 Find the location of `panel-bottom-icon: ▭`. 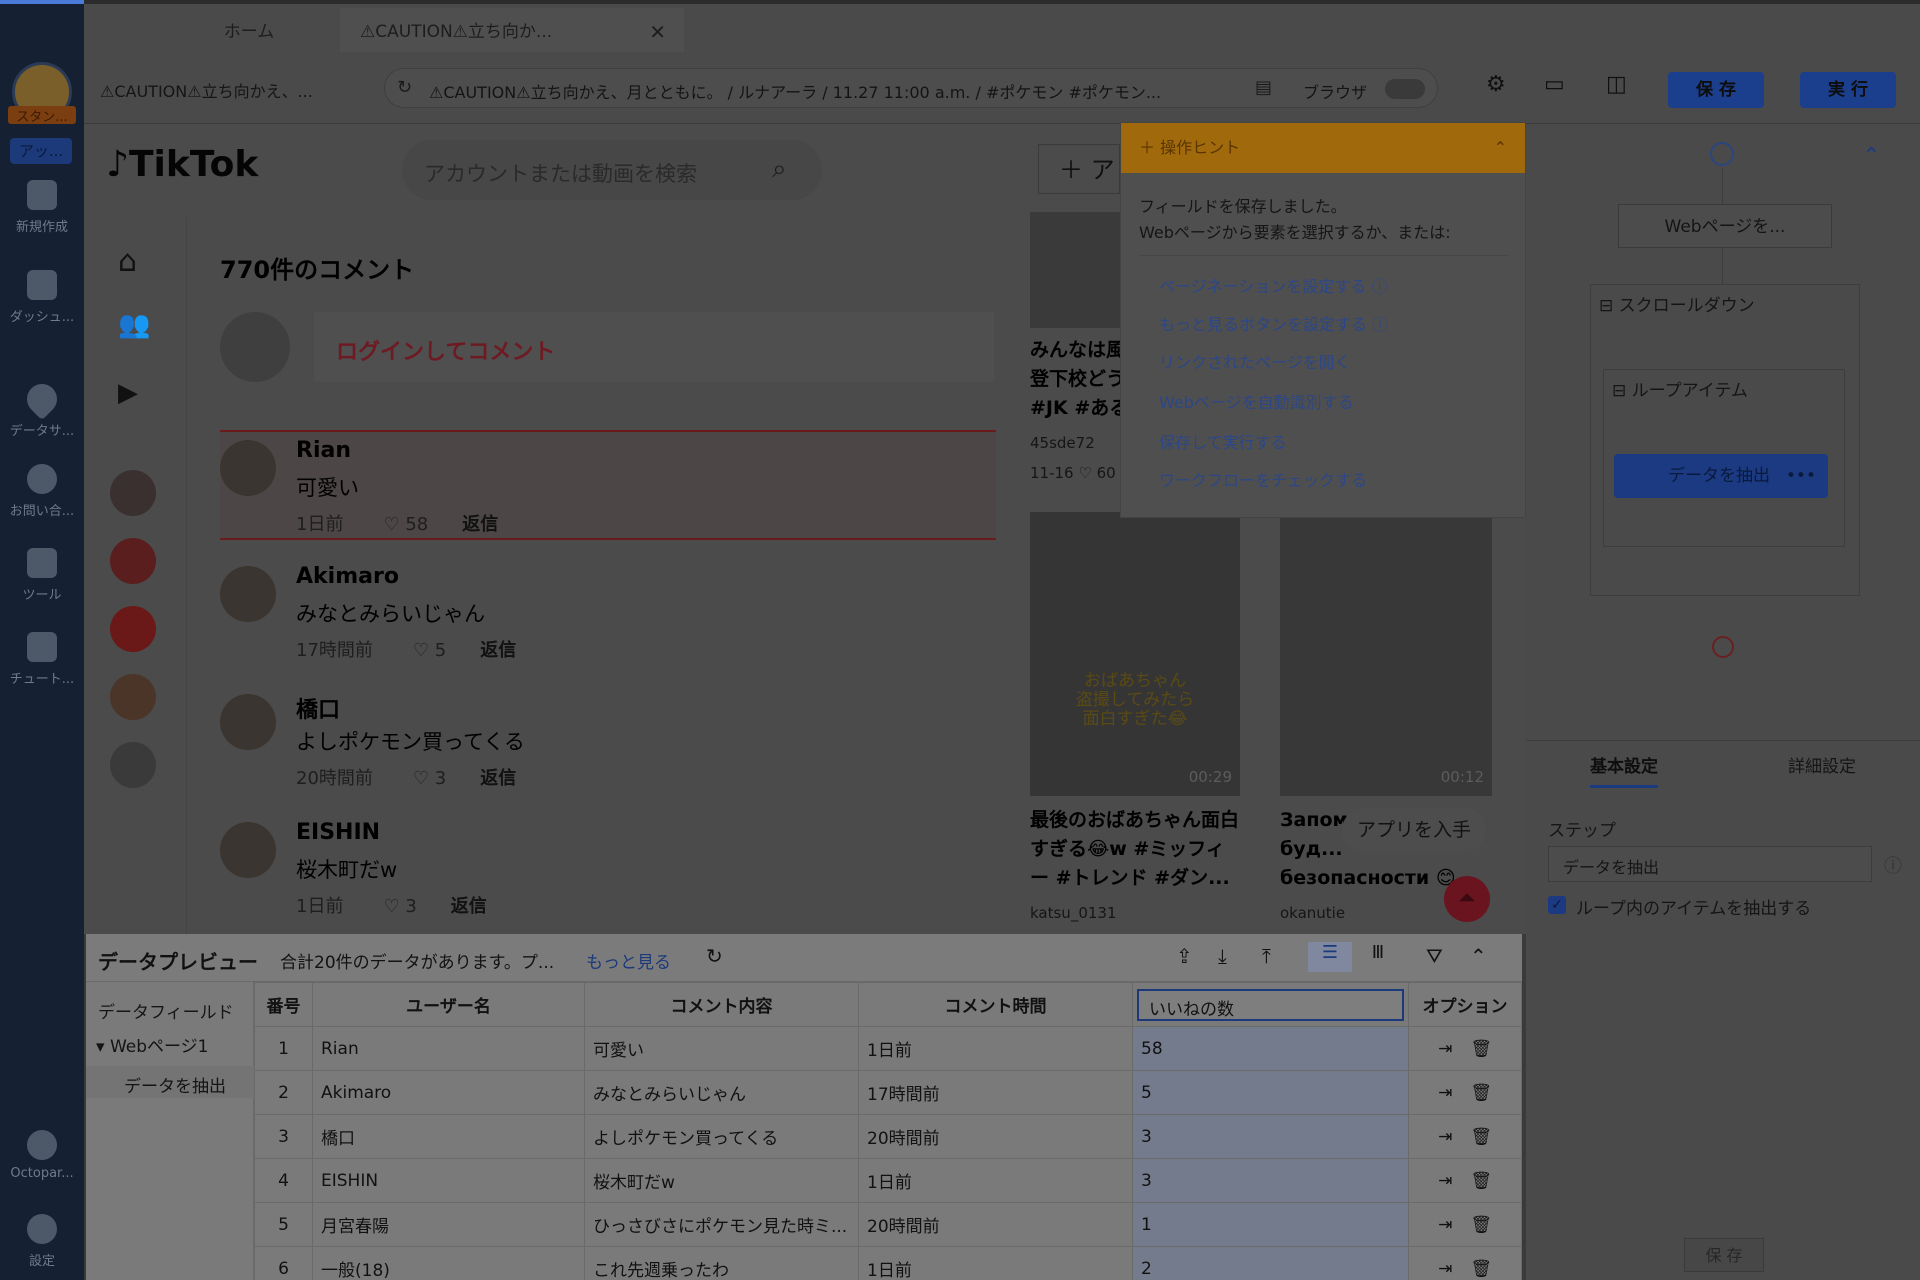

panel-bottom-icon: ▭ is located at coordinates (1554, 84).